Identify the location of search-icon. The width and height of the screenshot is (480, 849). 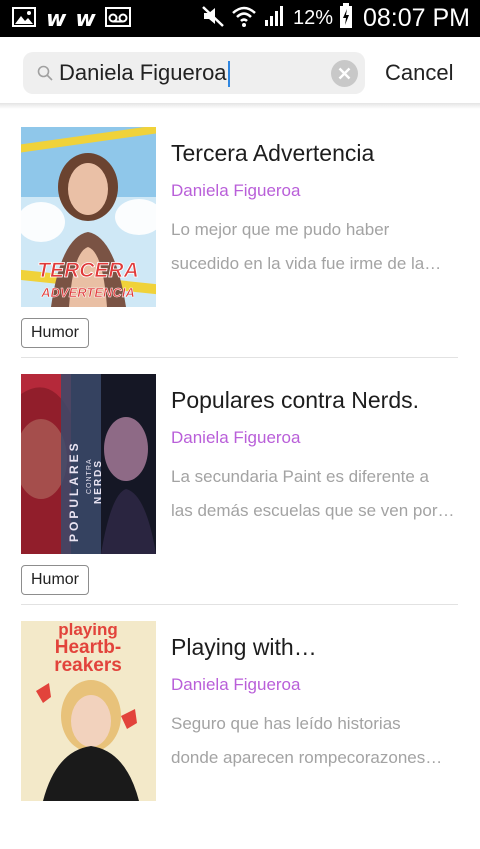
(45, 73).